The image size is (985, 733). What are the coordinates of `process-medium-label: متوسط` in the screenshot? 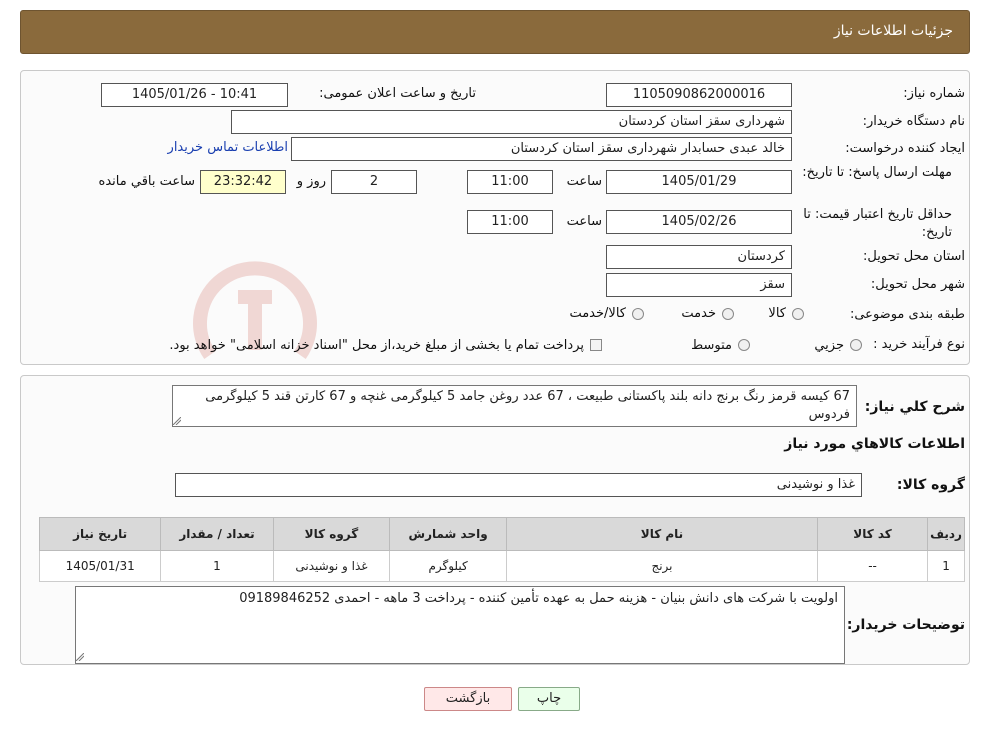 It's located at (711, 345).